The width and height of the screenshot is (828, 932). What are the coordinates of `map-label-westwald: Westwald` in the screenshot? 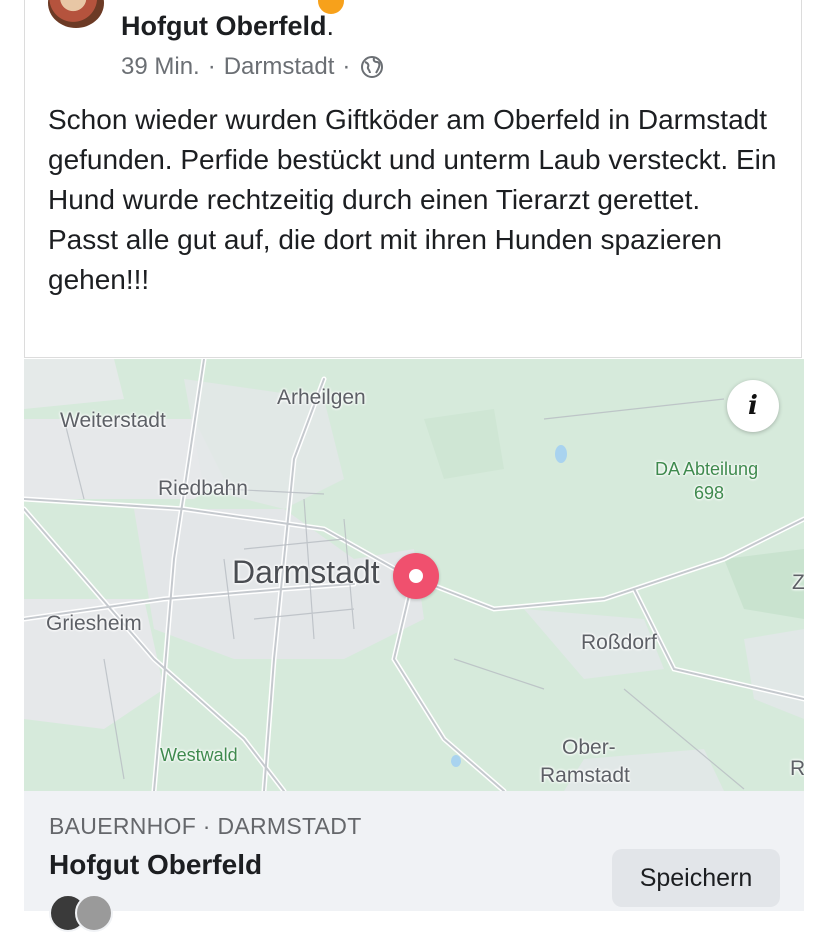 It's located at (199, 755).